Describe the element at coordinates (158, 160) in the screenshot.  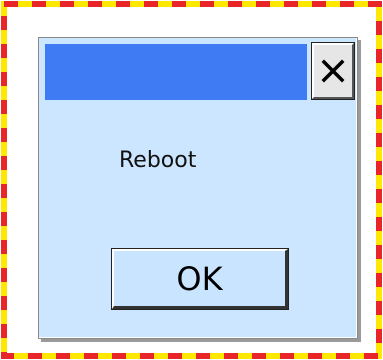
I see `dialog-message: Reboot` at that location.